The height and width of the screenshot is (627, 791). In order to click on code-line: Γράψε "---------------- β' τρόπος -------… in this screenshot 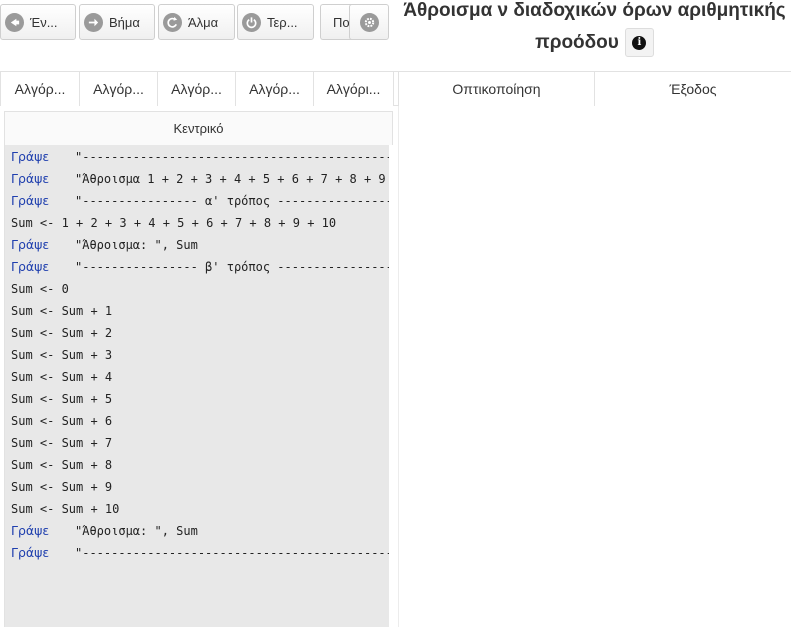, I will do `click(200, 267)`.